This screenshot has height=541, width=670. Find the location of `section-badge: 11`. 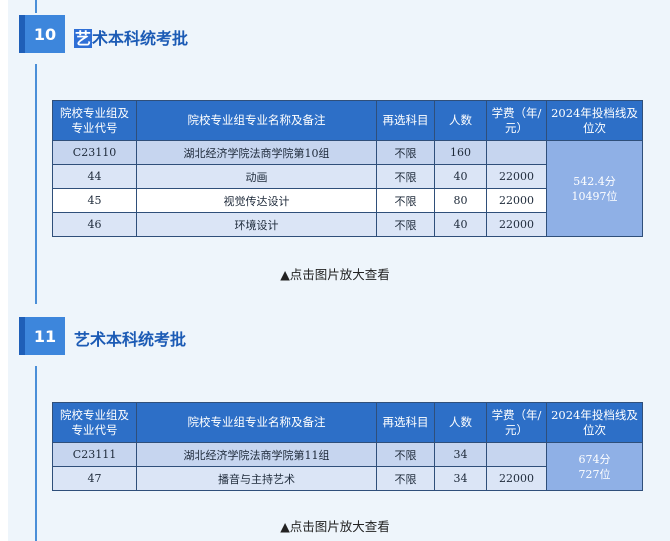

section-badge: 11 is located at coordinates (42, 336).